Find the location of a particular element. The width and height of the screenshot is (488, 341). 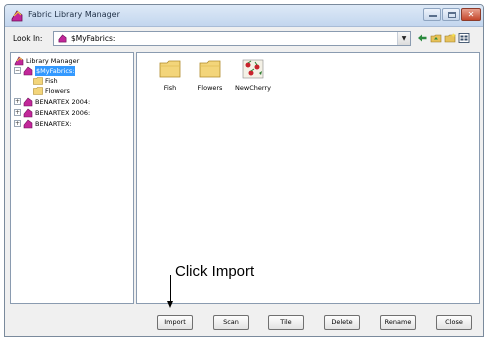

tree-item-label: Library Manager is located at coordinates (53, 61).